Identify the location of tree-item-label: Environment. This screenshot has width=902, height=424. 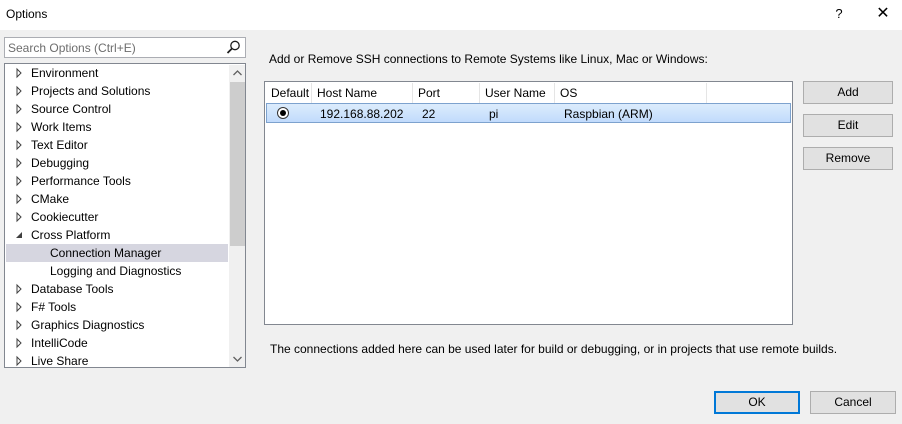
(65, 73).